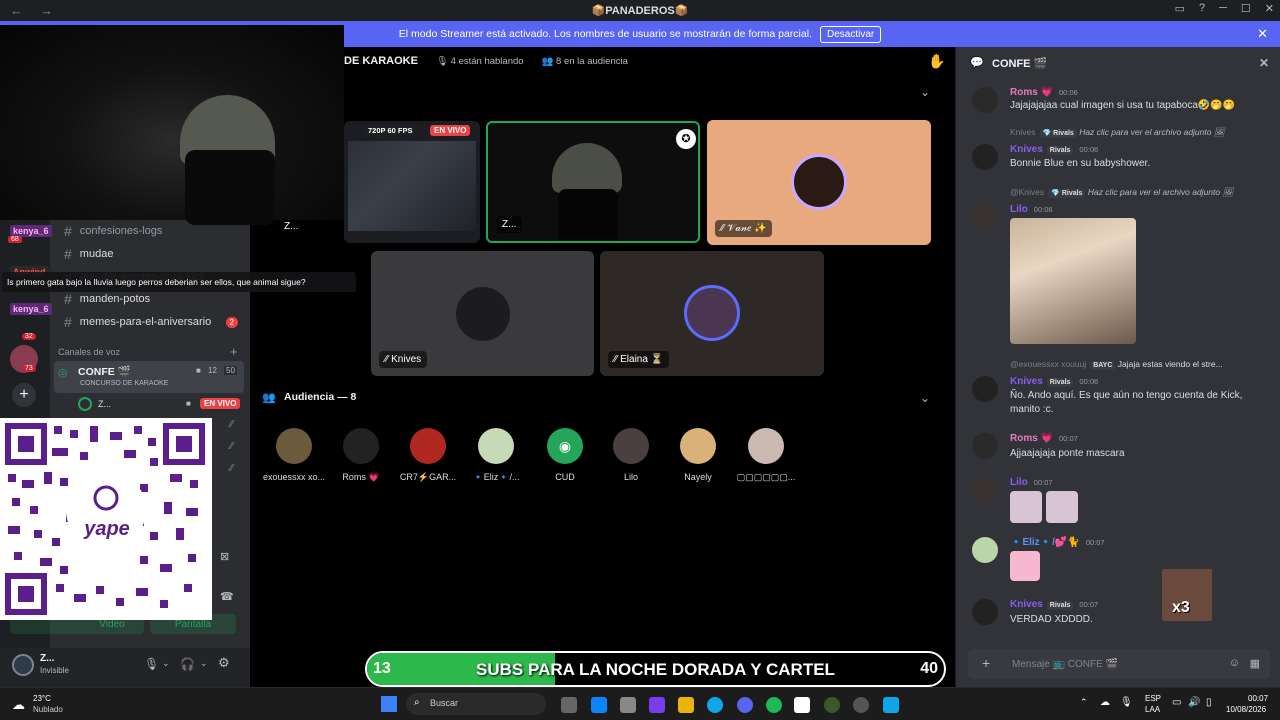 This screenshot has height=720, width=1280. What do you see at coordinates (227, 596) in the screenshot?
I see `disconnect-icon: ☎` at bounding box center [227, 596].